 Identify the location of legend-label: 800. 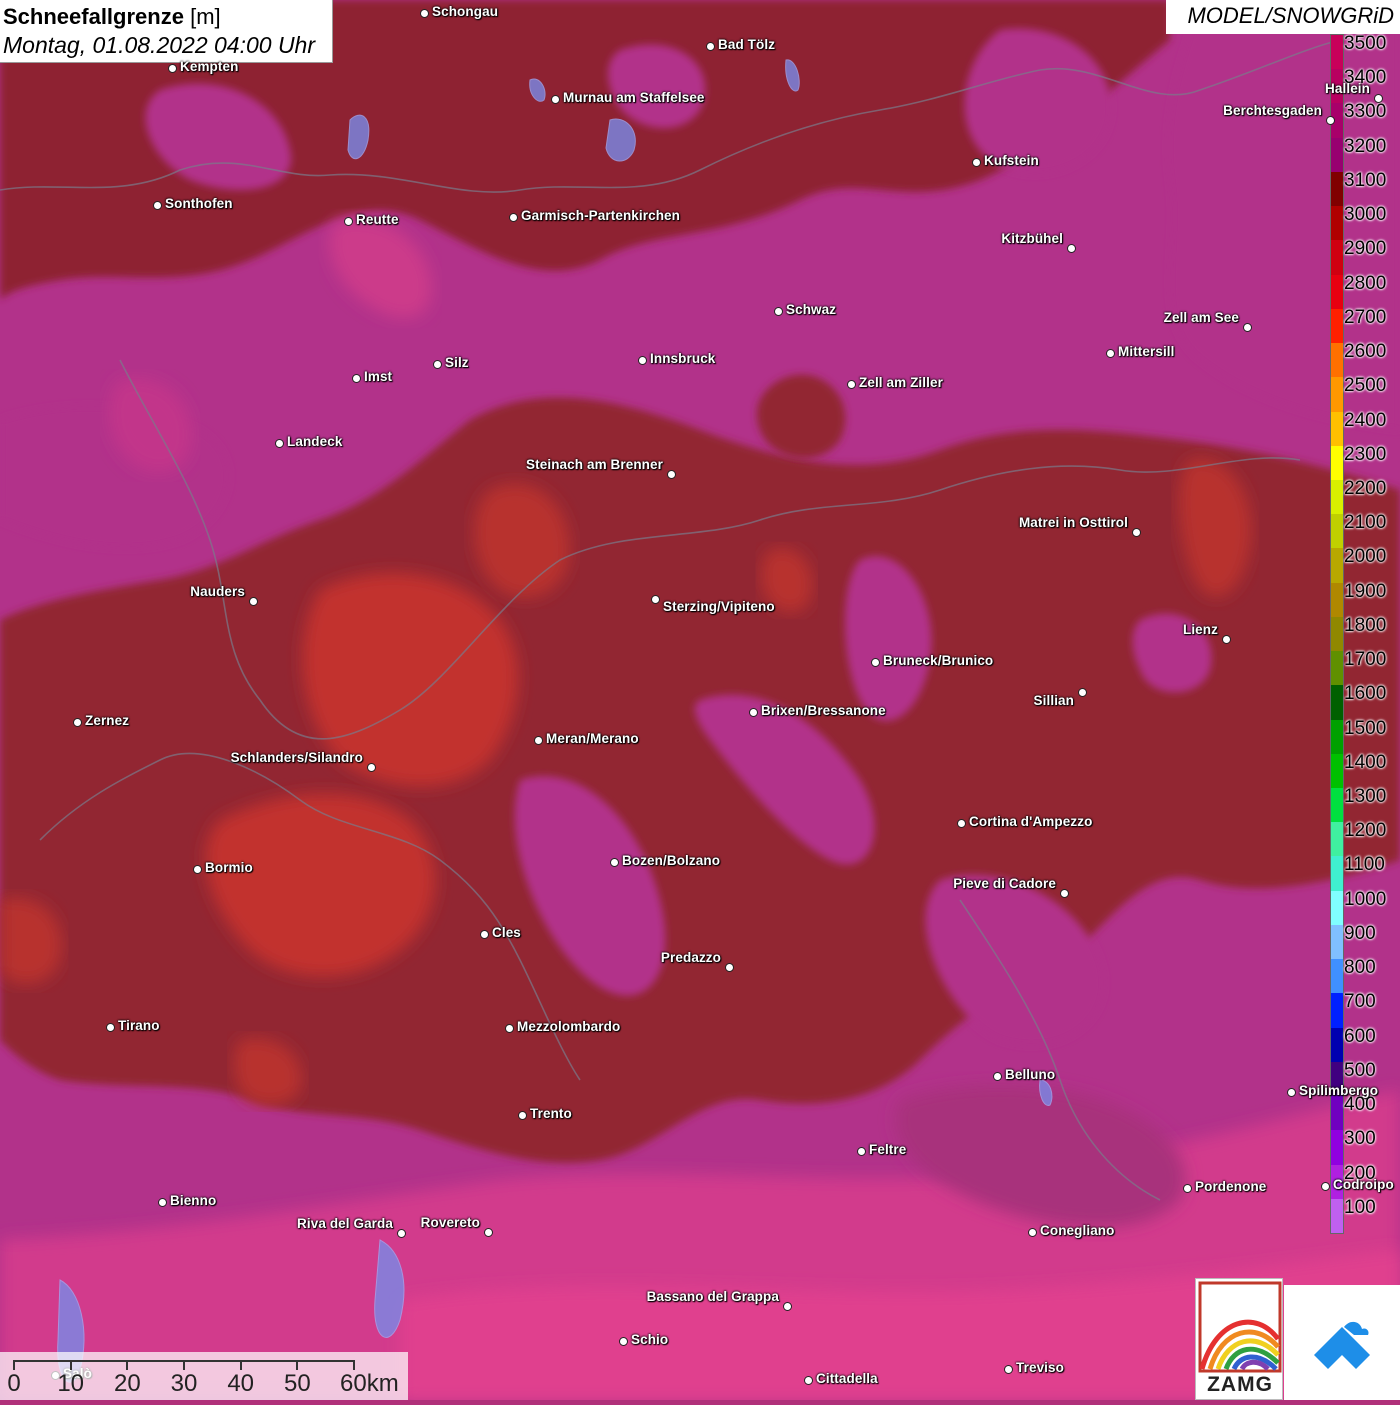
(1360, 968).